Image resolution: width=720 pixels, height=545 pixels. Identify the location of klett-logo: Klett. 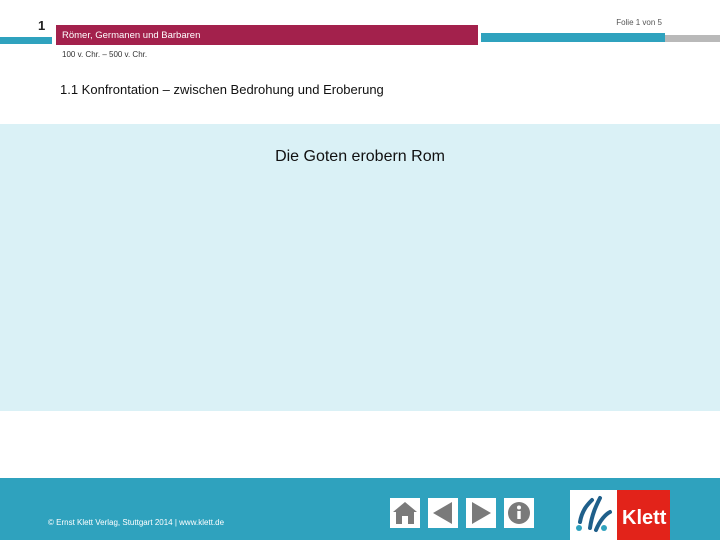
(620, 515).